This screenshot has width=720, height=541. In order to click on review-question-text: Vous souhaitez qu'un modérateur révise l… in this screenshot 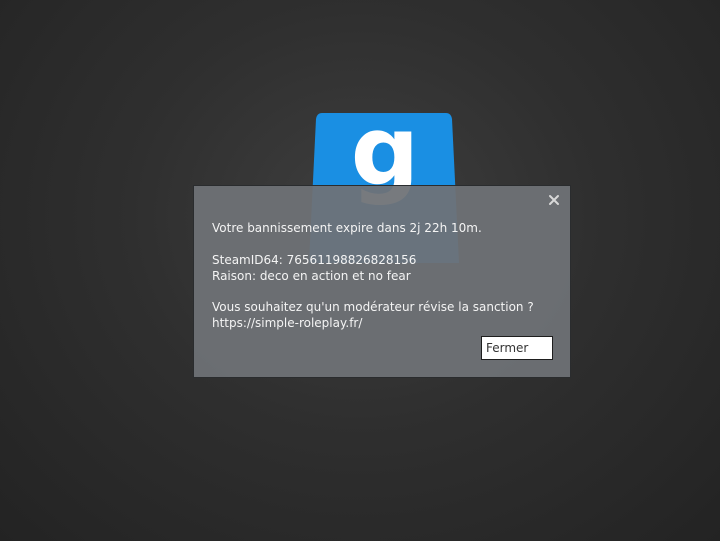, I will do `click(373, 307)`.